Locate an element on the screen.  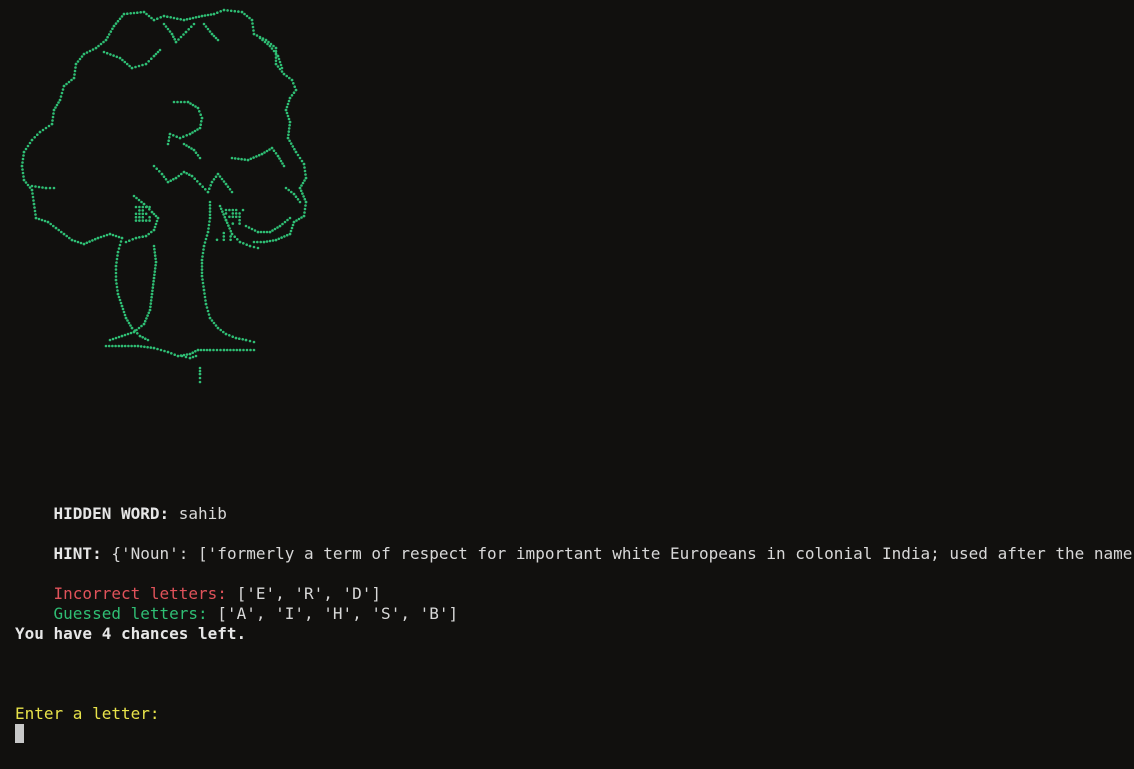
incorrect-letters-line: Incorrect letters: ['E', 'R', 'D'] is located at coordinates (198, 574).